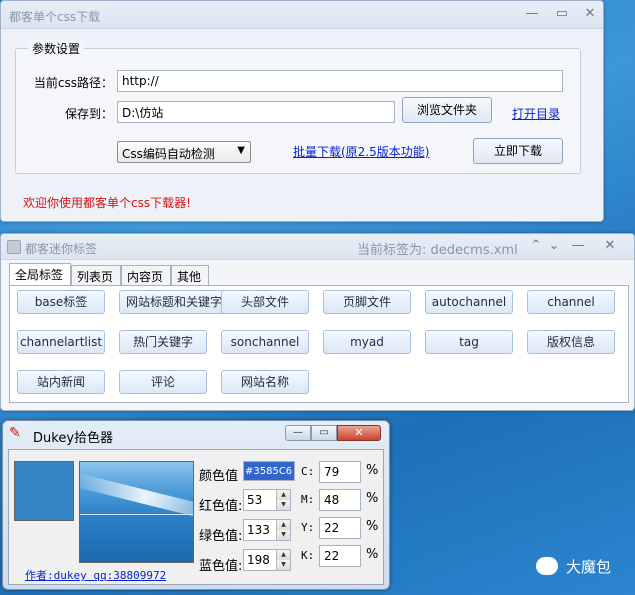  I want to click on tag-myad: myad, so click(367, 342).